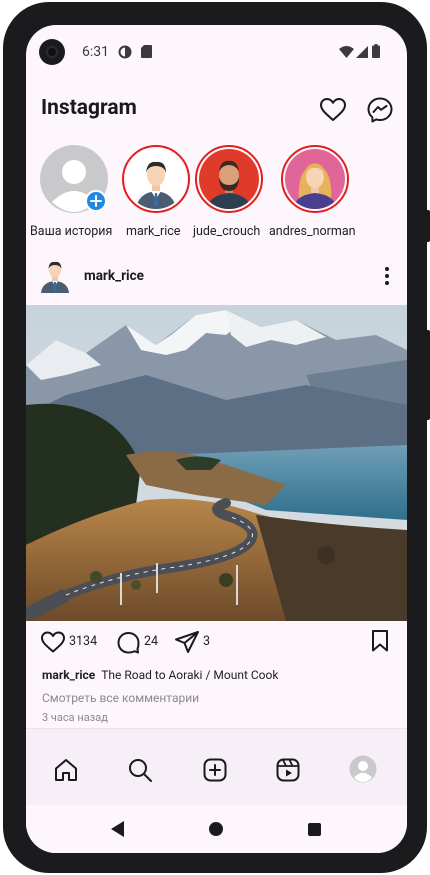  Describe the element at coordinates (74, 179) in the screenshot. I see `story-own` at that location.